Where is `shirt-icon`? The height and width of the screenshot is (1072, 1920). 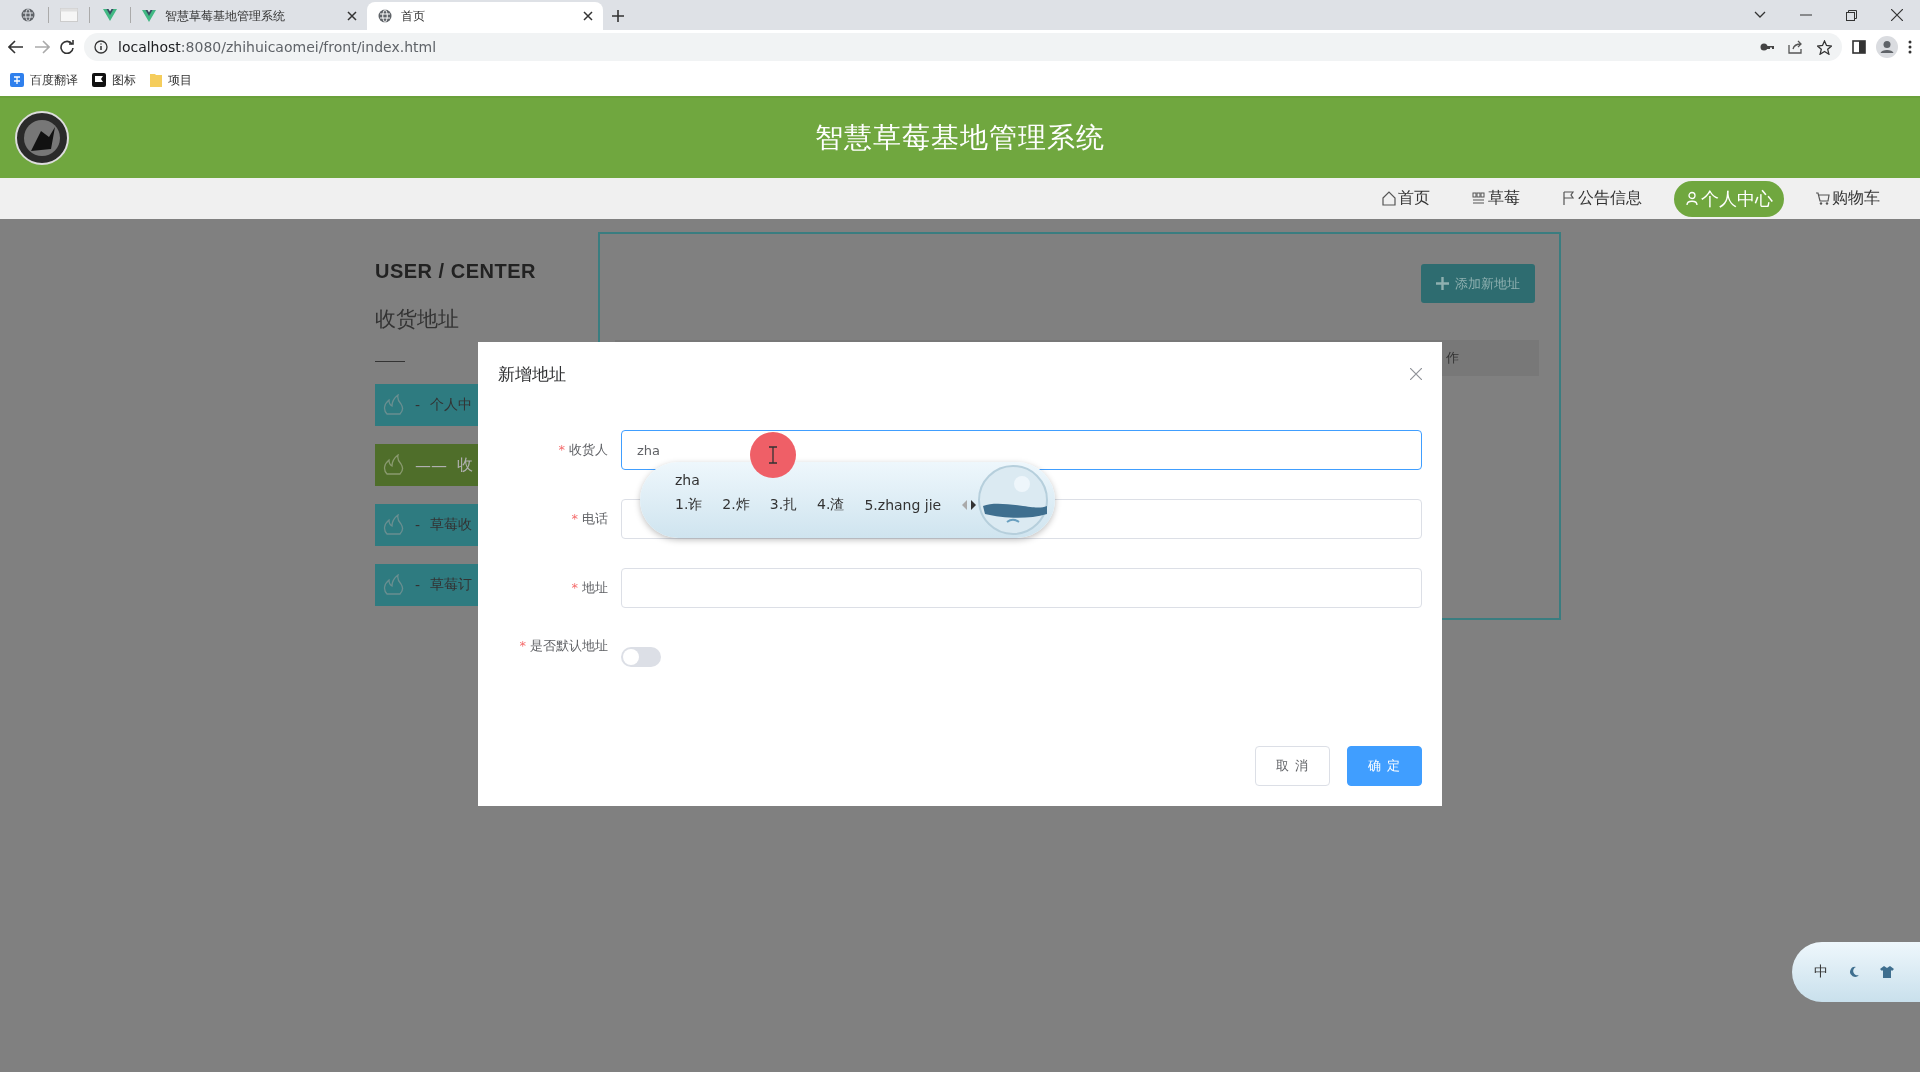 shirt-icon is located at coordinates (1887, 972).